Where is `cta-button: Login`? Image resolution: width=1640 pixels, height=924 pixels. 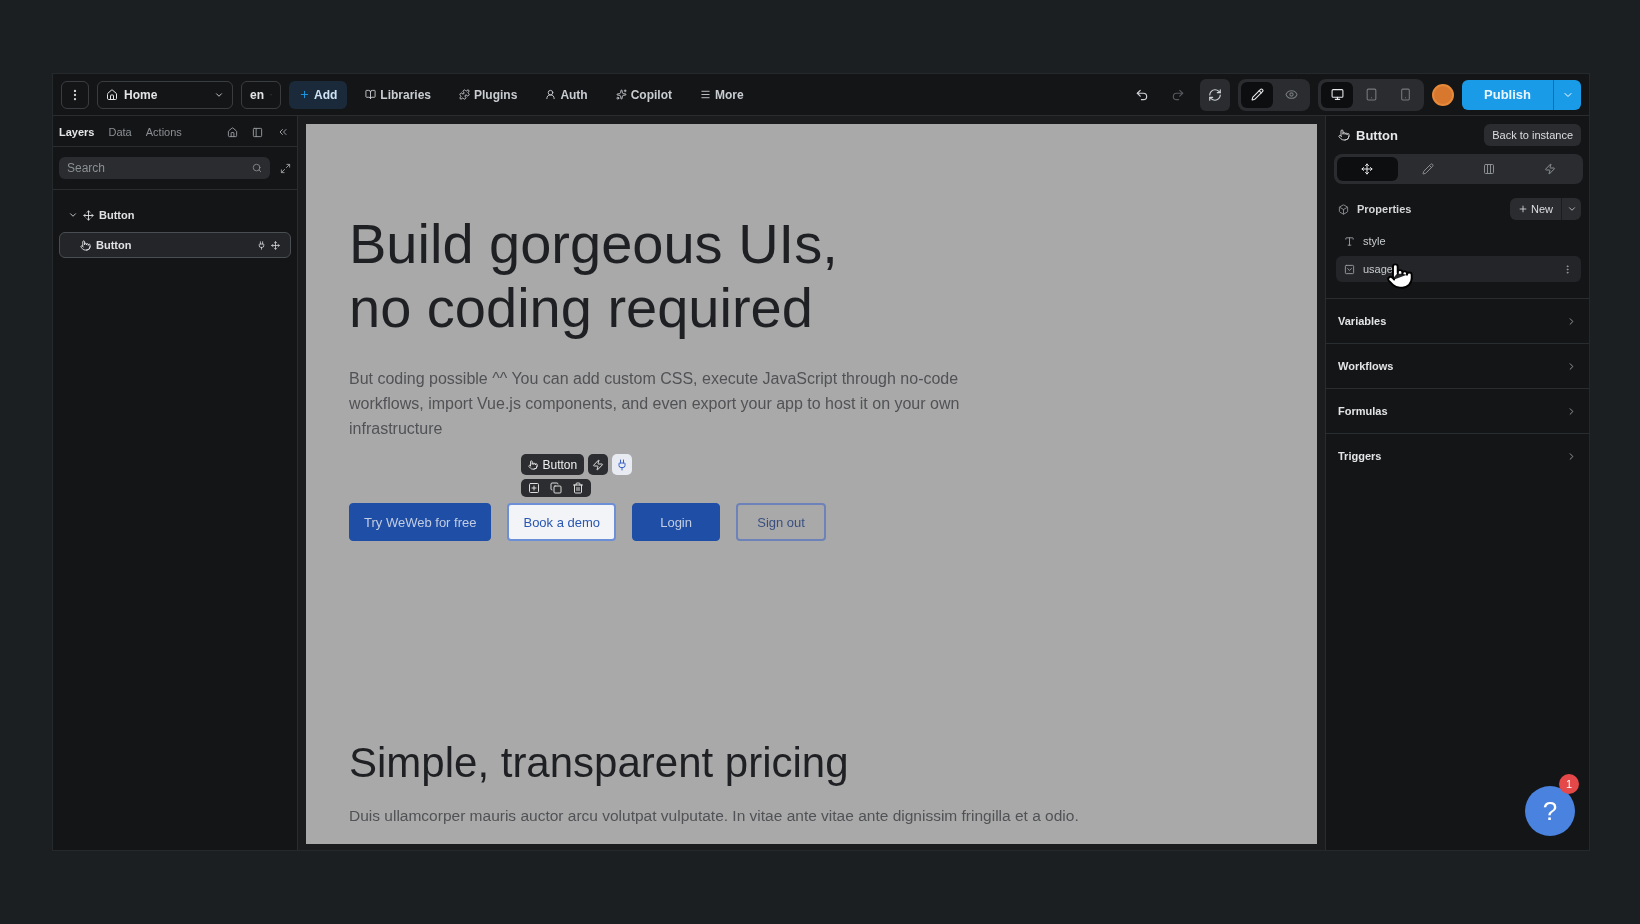
cta-button: Login is located at coordinates (676, 522).